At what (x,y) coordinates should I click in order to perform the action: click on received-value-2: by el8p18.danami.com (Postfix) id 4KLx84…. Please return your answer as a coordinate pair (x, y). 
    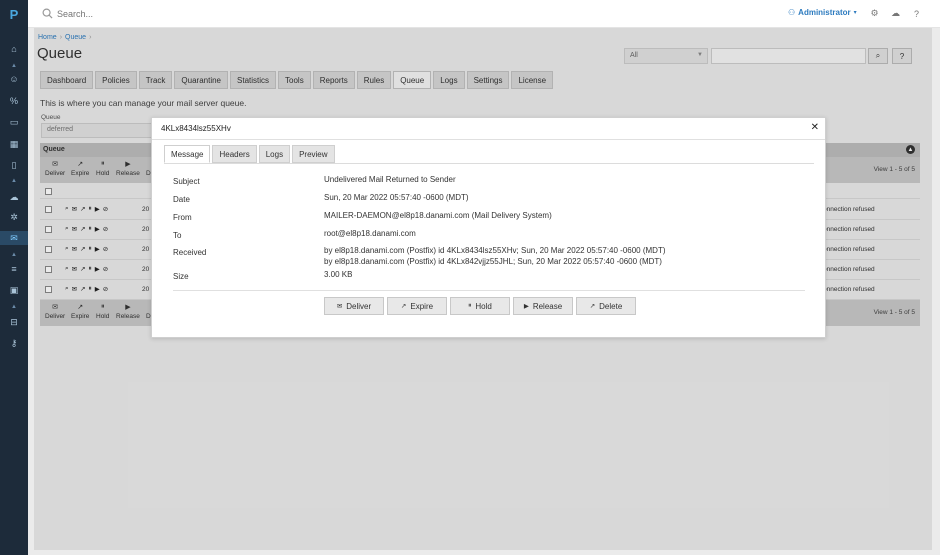
    Looking at the image, I should click on (493, 261).